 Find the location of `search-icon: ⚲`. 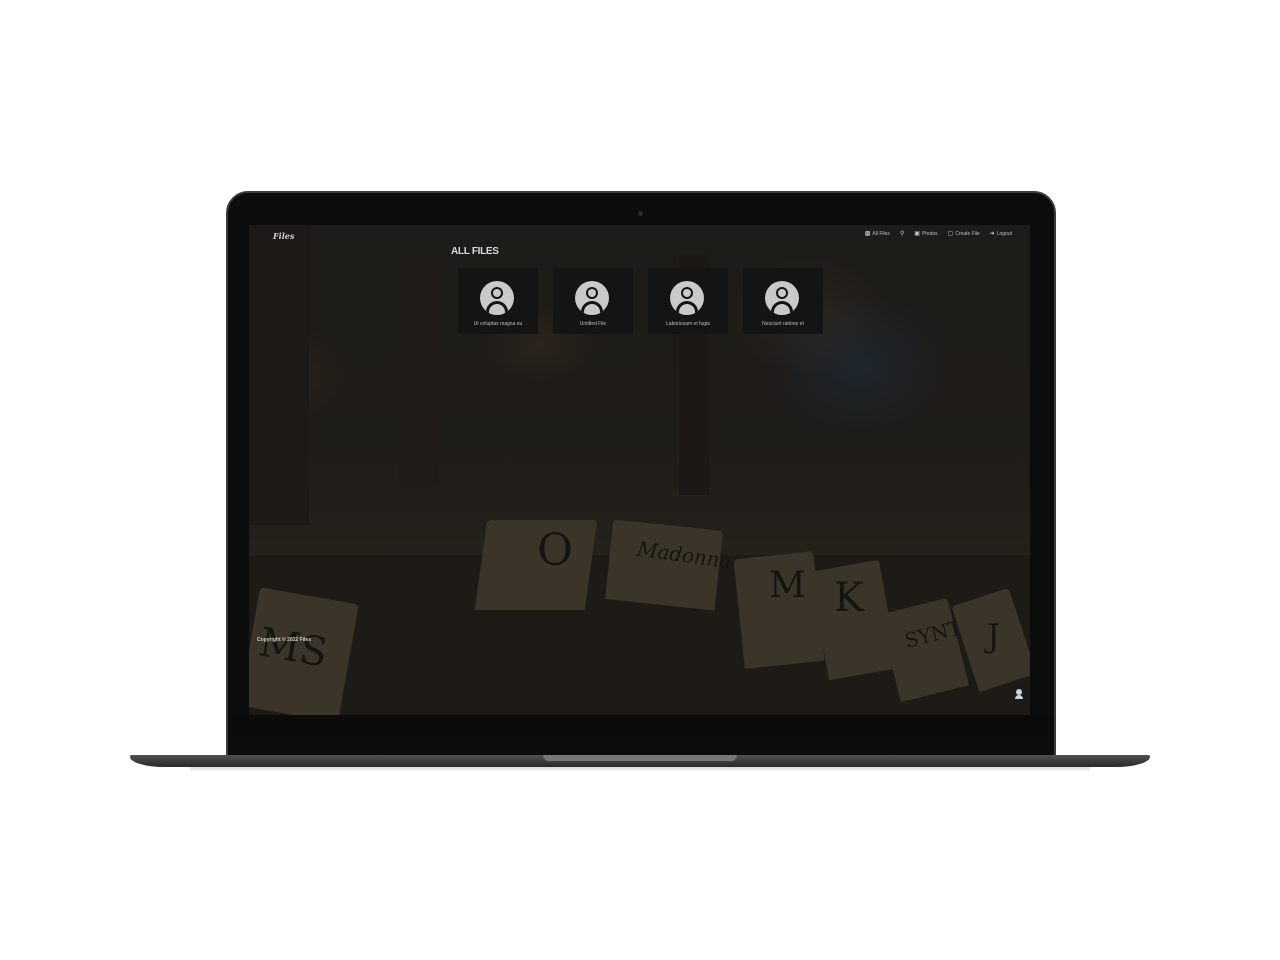

search-icon: ⚲ is located at coordinates (902, 234).